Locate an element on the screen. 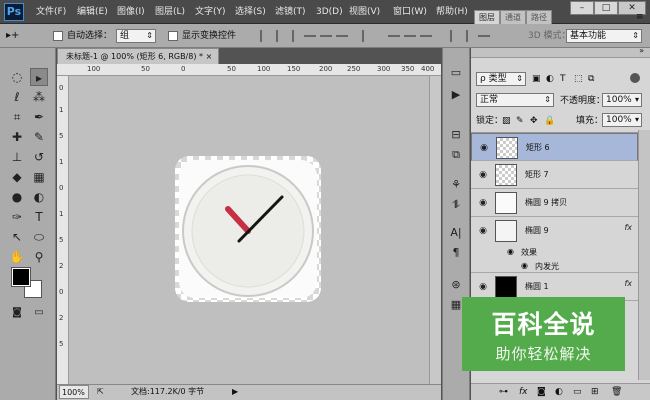 The height and width of the screenshot is (400, 650). layer-row: ◉ 椭圆 9 fx ◉ 效果 ◉ 内发光 is located at coordinates (554, 245).